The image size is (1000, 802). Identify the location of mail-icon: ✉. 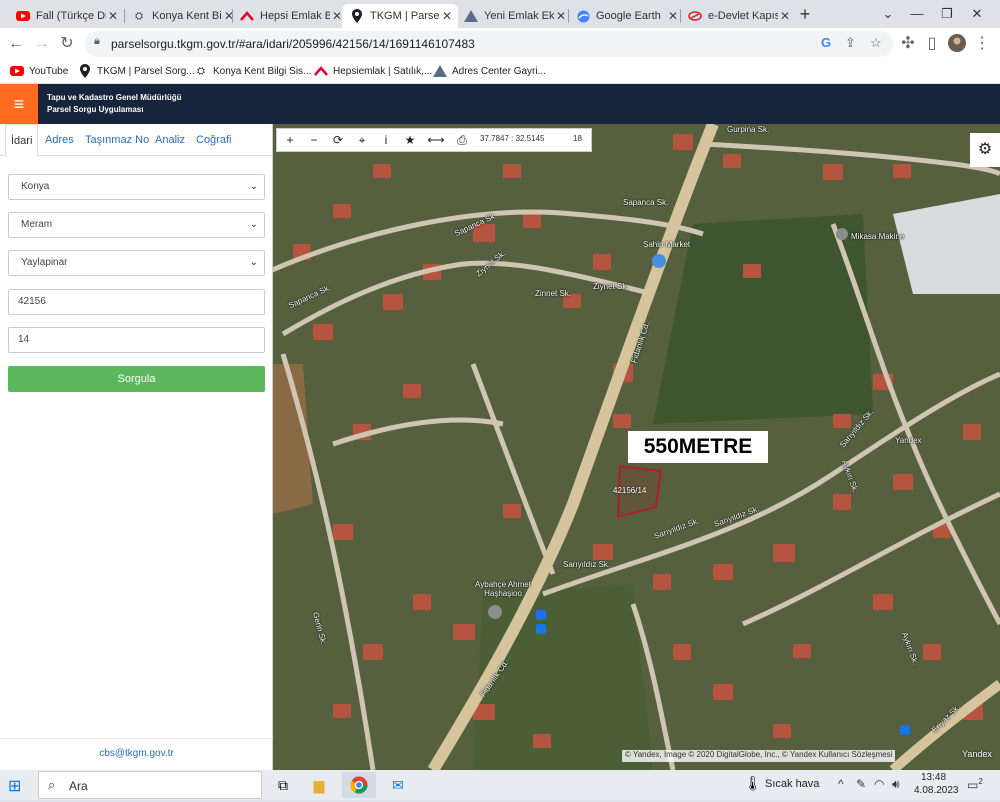
(398, 785).